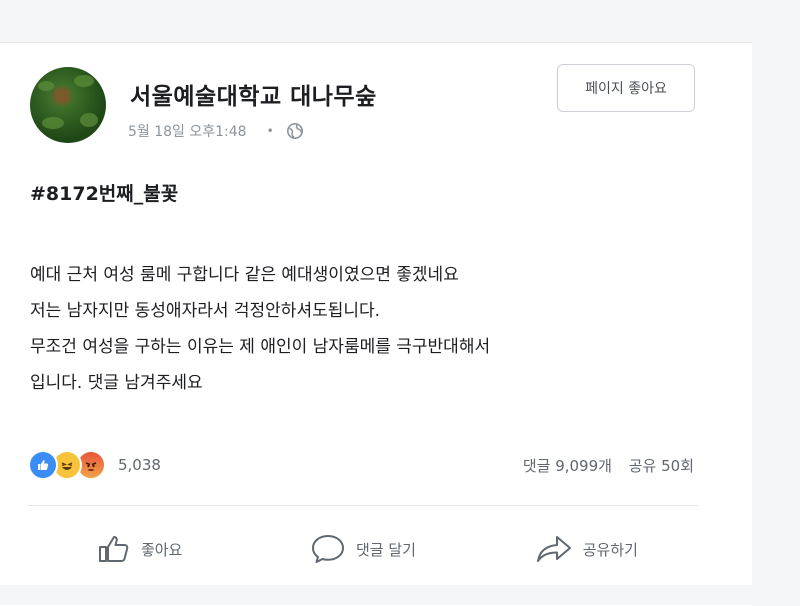 This screenshot has height=606, width=800. I want to click on comment-button: 댓글 달기, so click(362, 549).